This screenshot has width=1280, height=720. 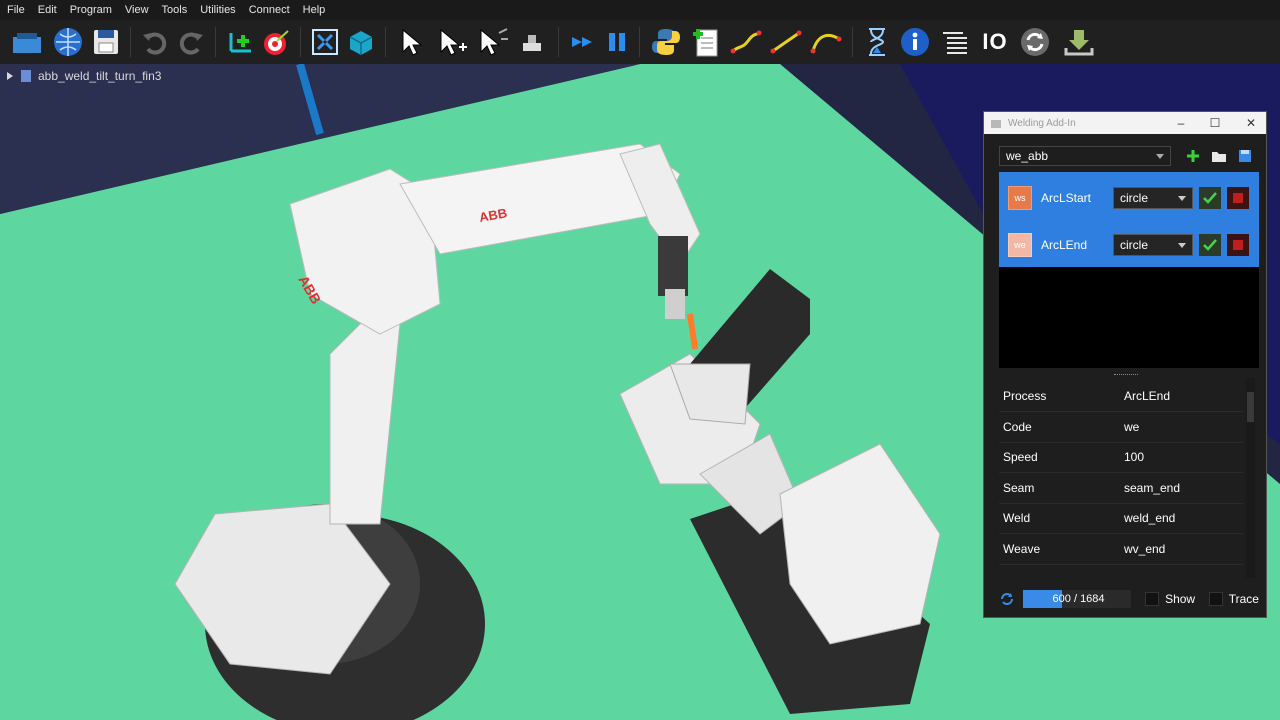 What do you see at coordinates (1027, 156) in the screenshot?
I see `process-select-value: we_abb` at bounding box center [1027, 156].